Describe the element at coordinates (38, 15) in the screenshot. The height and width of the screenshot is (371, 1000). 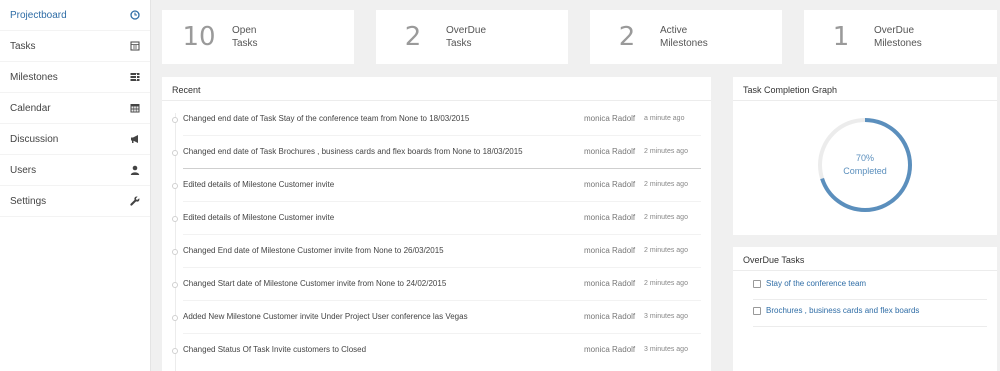
I see `sidebar-item-label: Projectboard` at that location.